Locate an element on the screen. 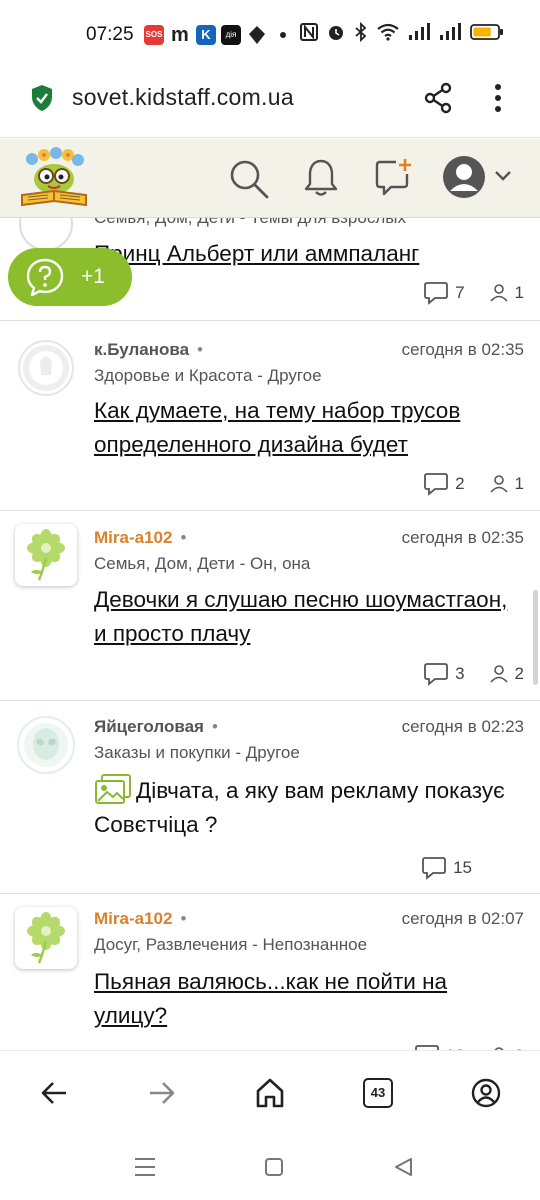  forward-arrow-icon is located at coordinates (162, 1093).